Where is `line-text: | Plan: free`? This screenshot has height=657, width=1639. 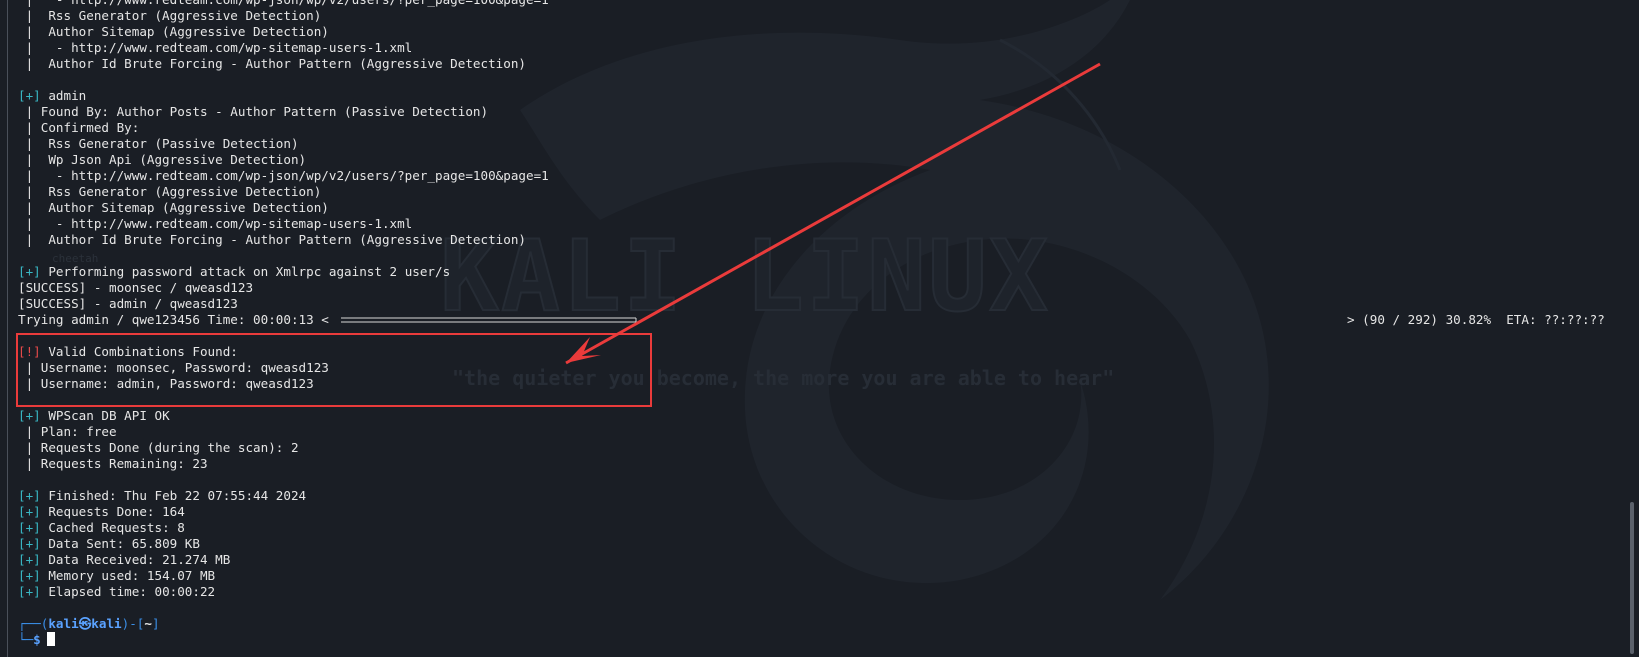 line-text: | Plan: free is located at coordinates (67, 431).